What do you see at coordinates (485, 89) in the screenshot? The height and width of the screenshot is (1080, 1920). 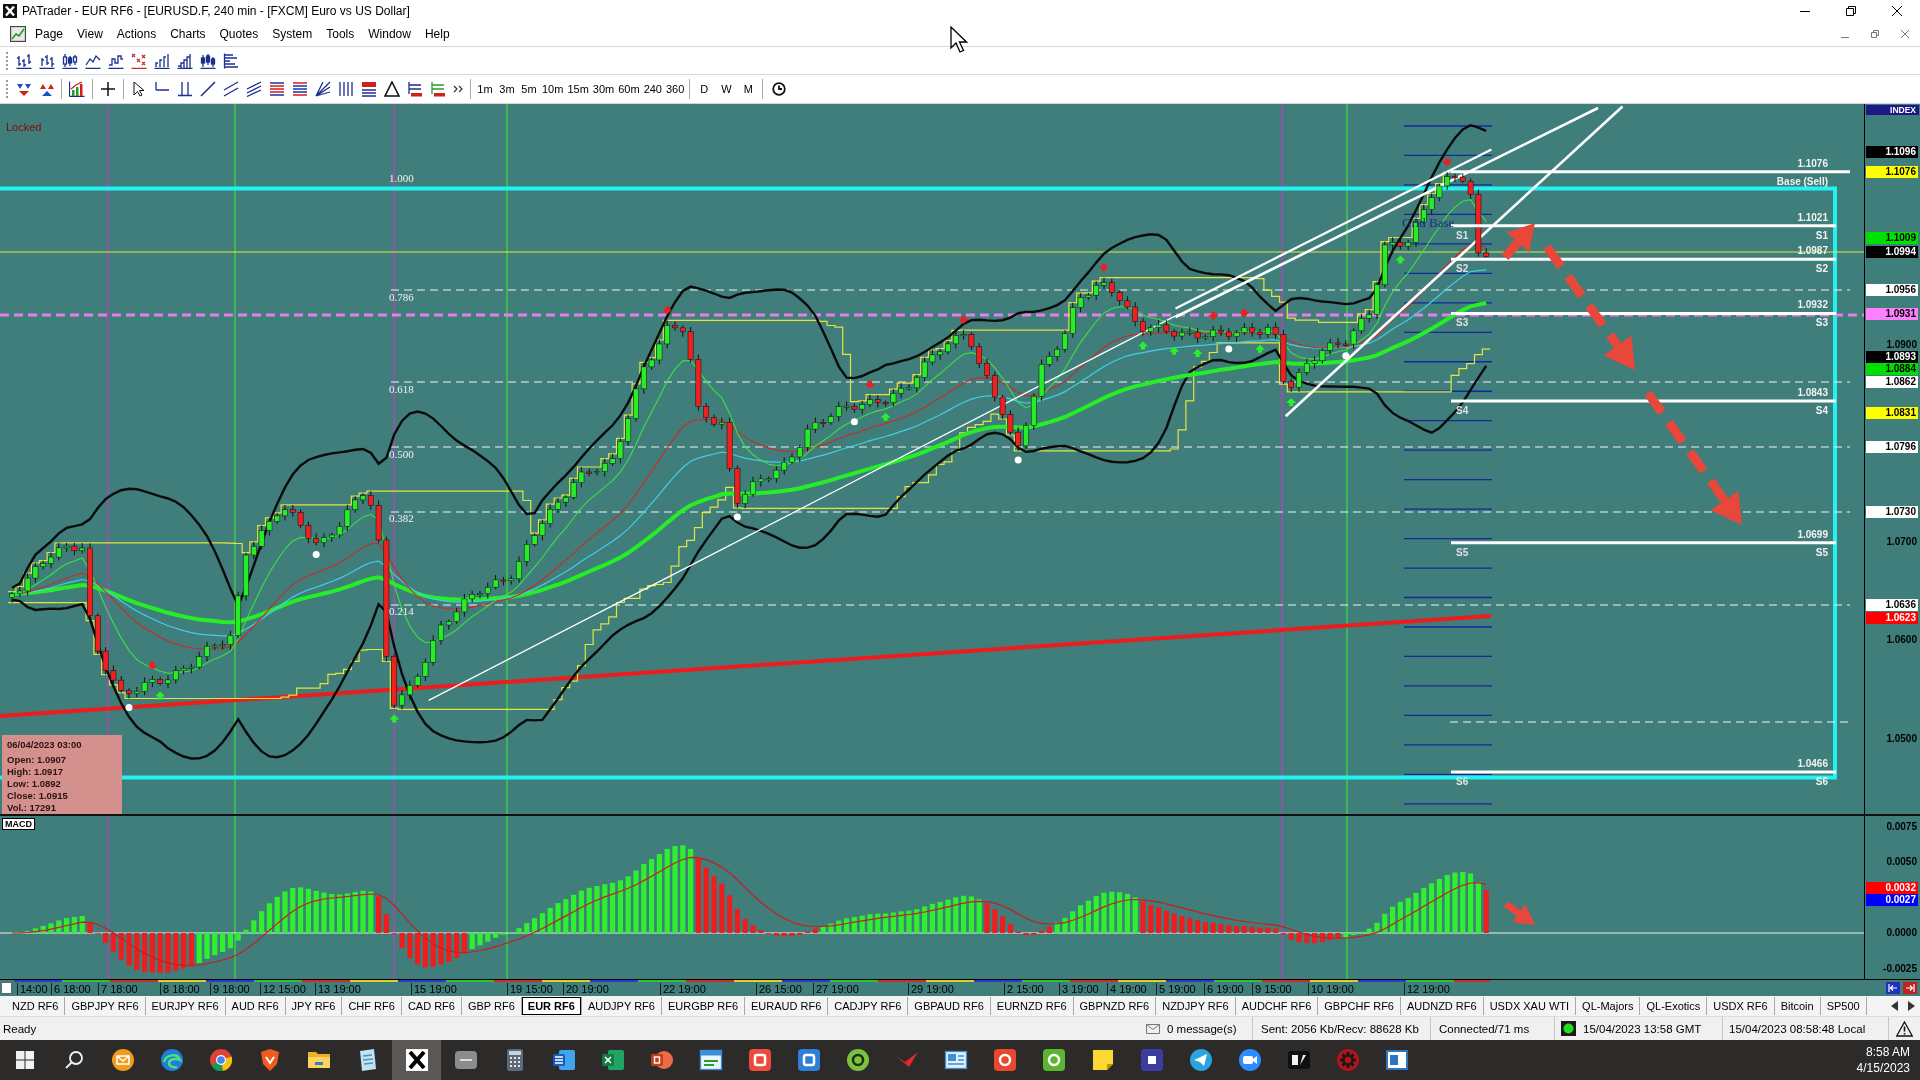 I see `timeframe-button: 1m` at bounding box center [485, 89].